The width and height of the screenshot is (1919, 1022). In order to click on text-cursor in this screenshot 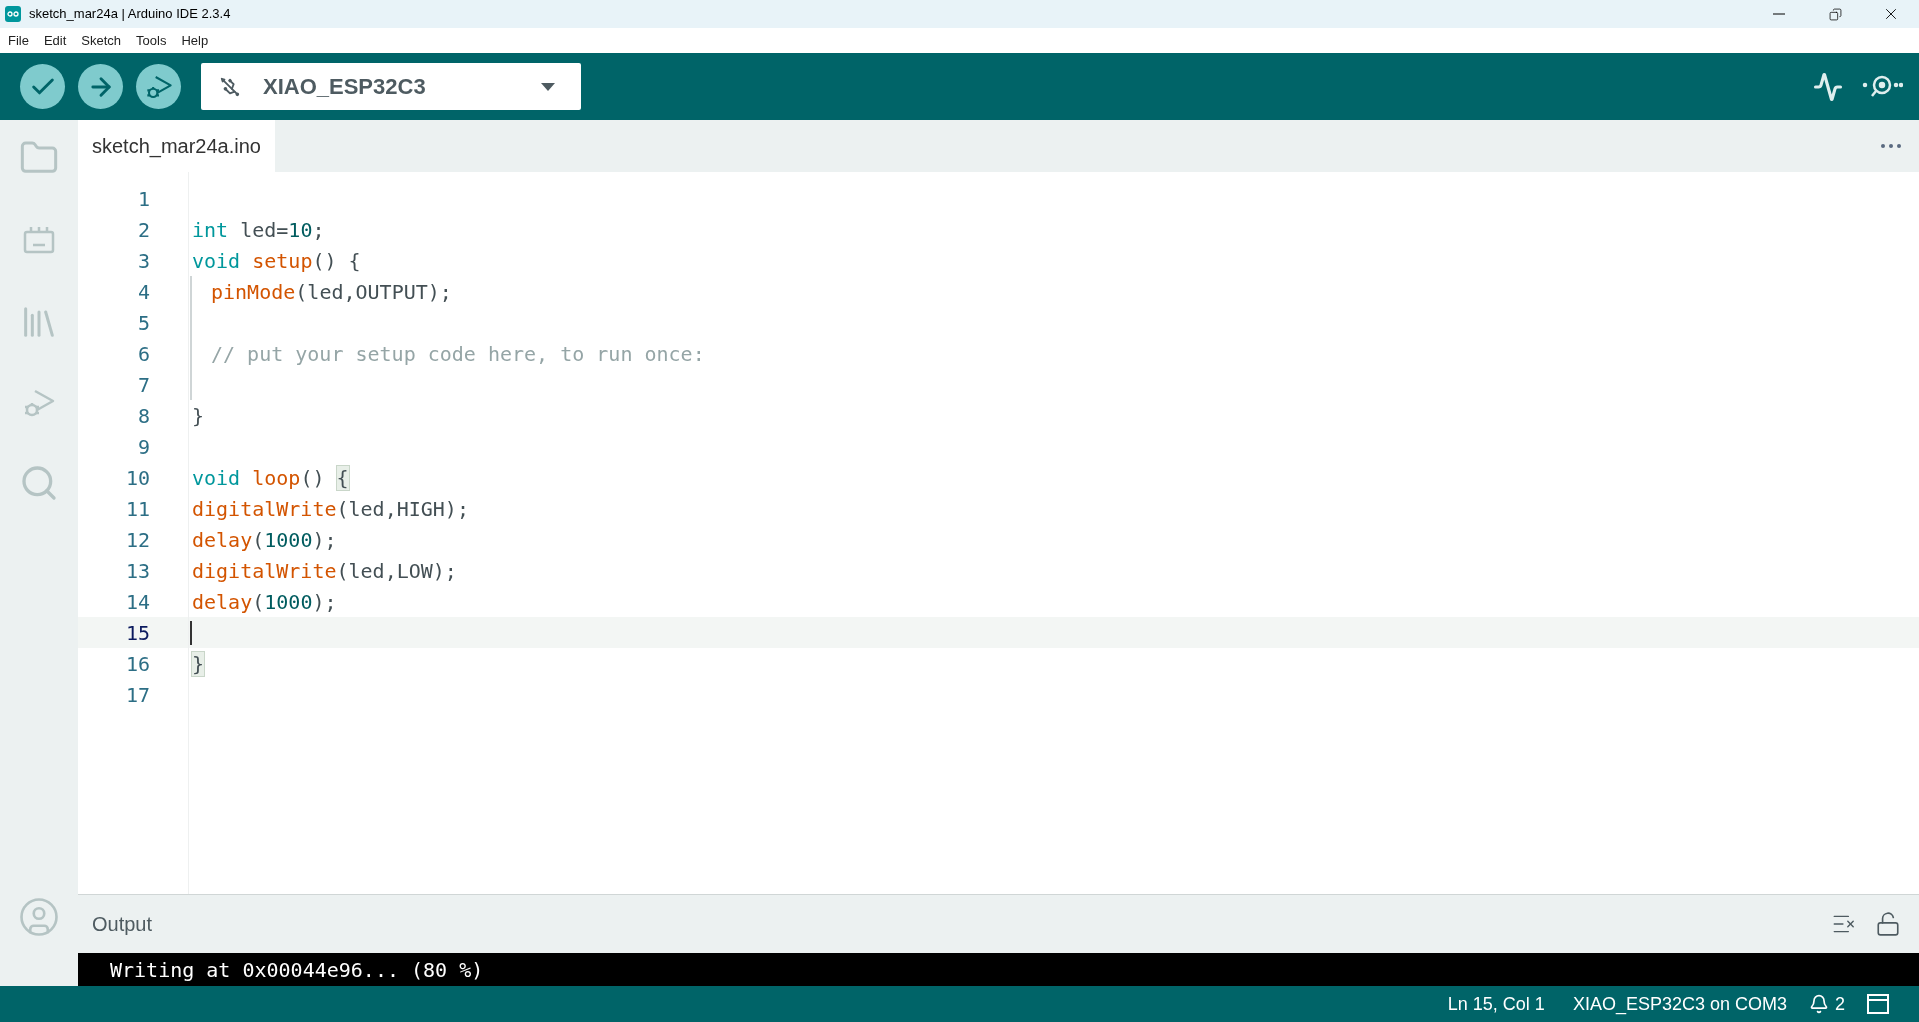, I will do `click(191, 632)`.